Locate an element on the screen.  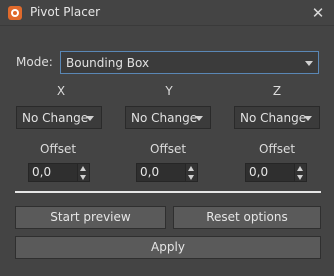
x-offset-spinbox: 0,0 is located at coordinates (59, 172).